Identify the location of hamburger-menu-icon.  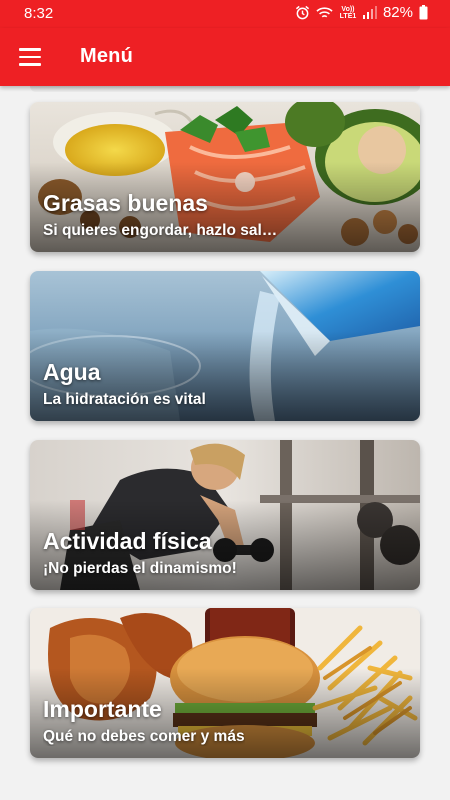
(30, 57).